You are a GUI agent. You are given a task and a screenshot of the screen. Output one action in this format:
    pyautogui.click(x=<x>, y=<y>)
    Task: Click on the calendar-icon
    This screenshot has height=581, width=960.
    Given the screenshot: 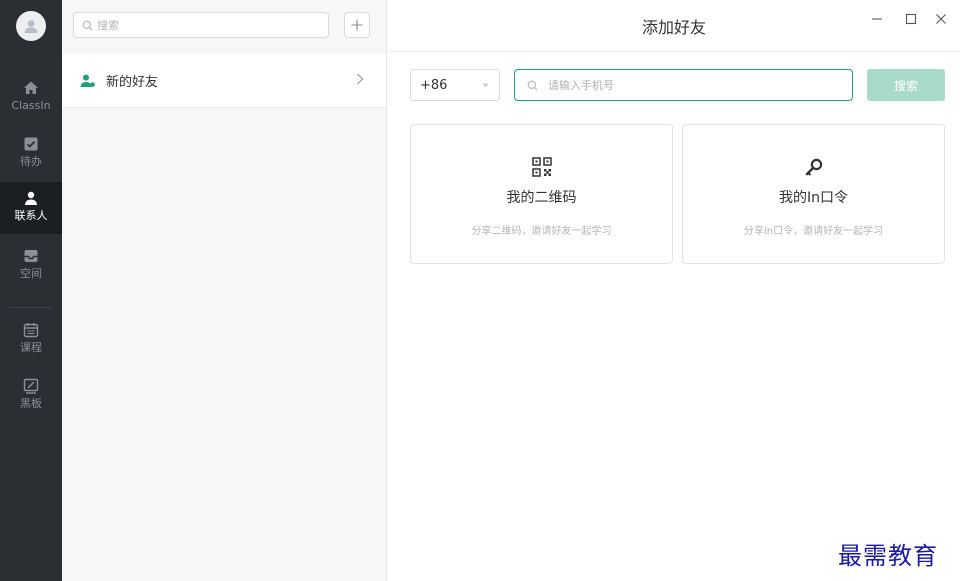 What is the action you would take?
    pyautogui.click(x=31, y=330)
    